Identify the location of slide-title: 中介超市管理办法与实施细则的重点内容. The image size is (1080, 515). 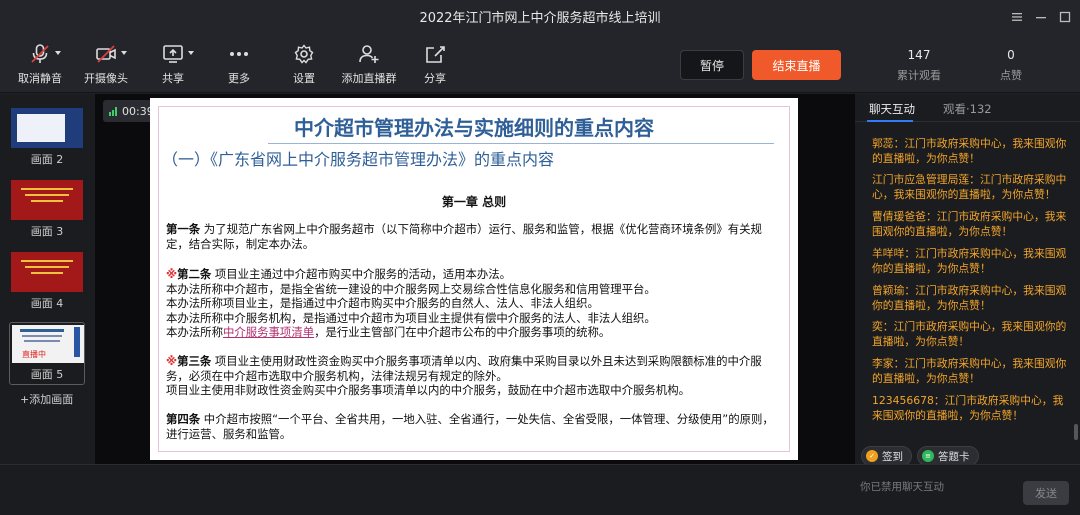
(474, 128).